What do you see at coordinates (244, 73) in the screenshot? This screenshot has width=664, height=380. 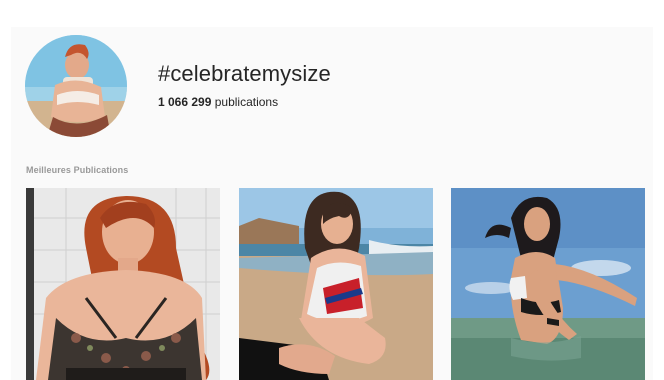 I see `hashtag-title: #celebratemysize` at bounding box center [244, 73].